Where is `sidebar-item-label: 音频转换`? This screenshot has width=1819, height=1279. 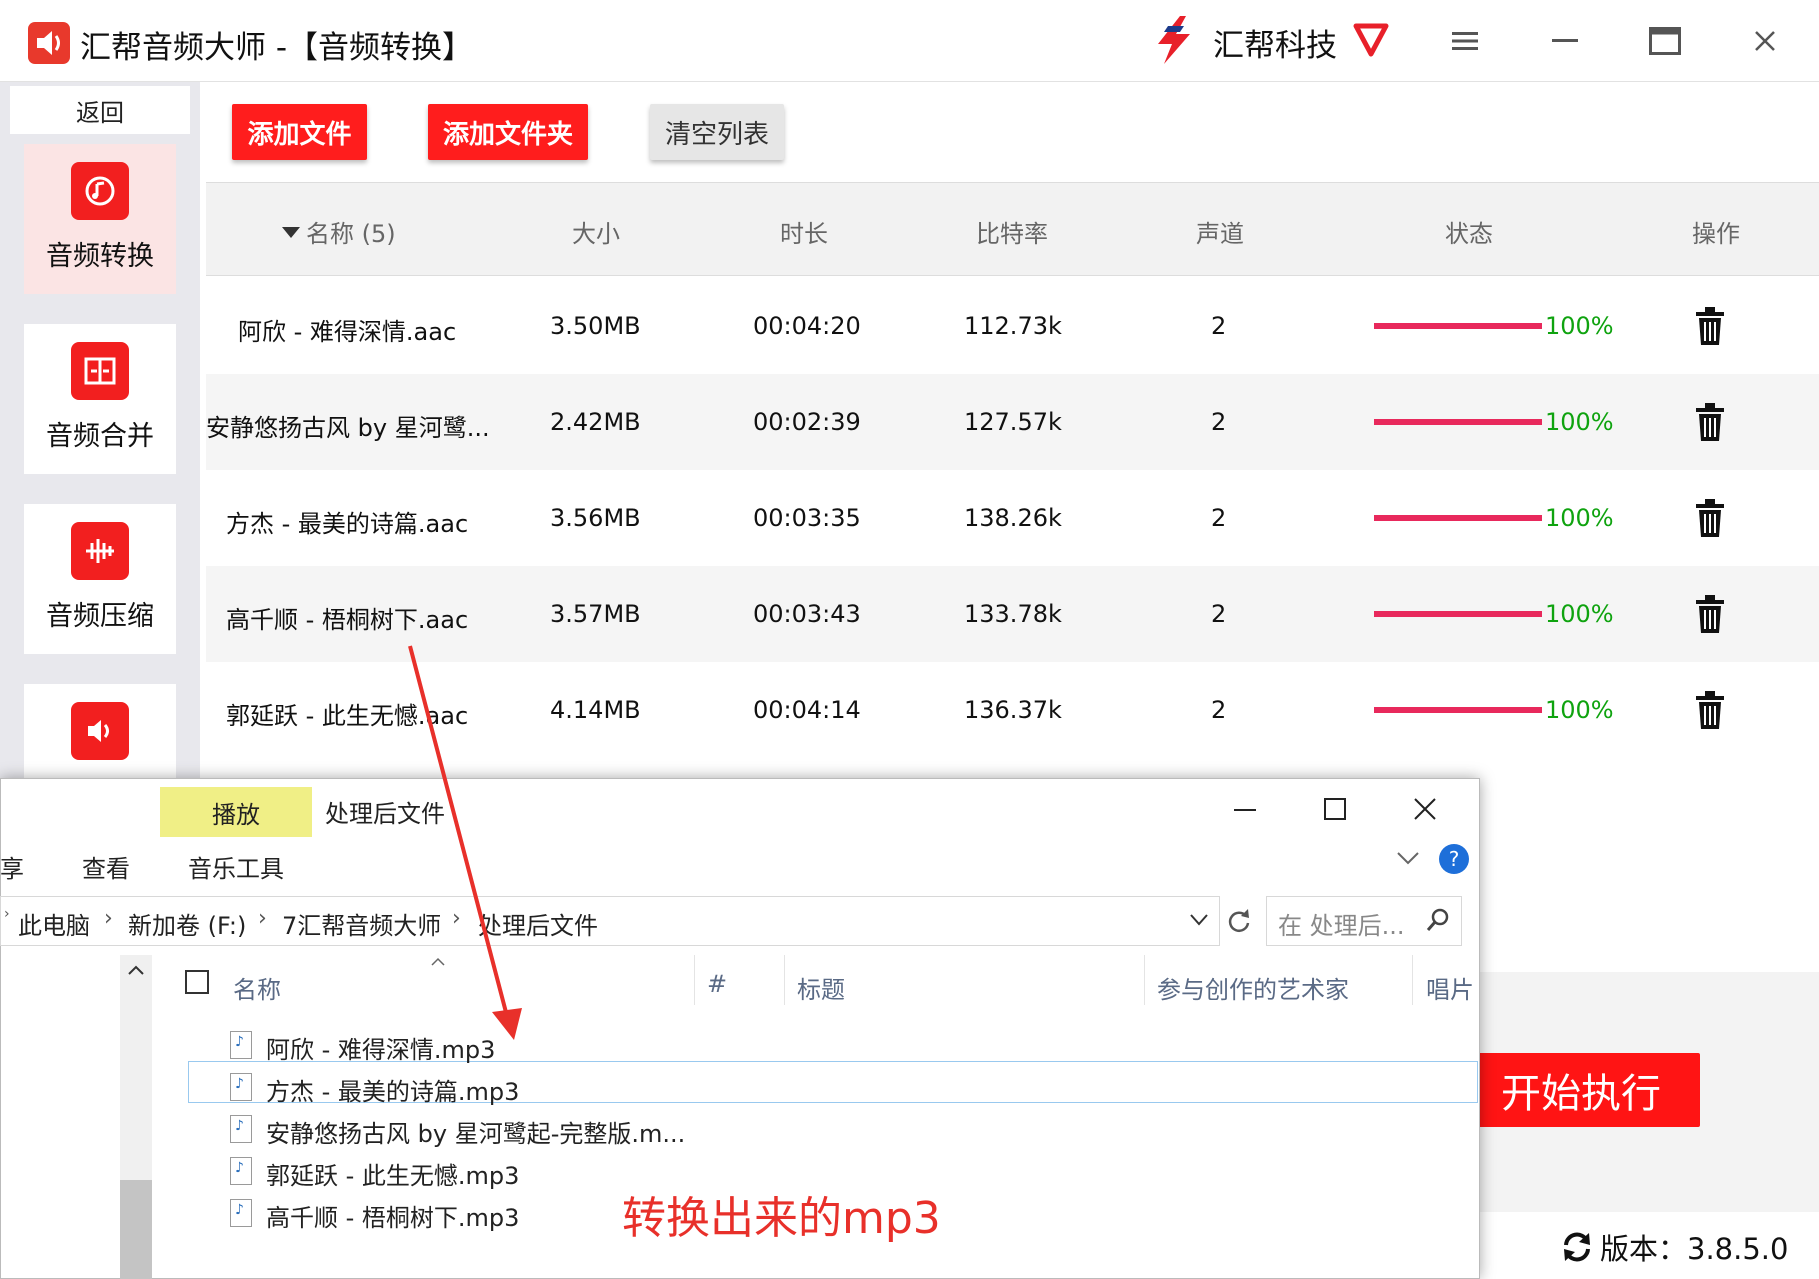 sidebar-item-label: 音频转换 is located at coordinates (100, 256).